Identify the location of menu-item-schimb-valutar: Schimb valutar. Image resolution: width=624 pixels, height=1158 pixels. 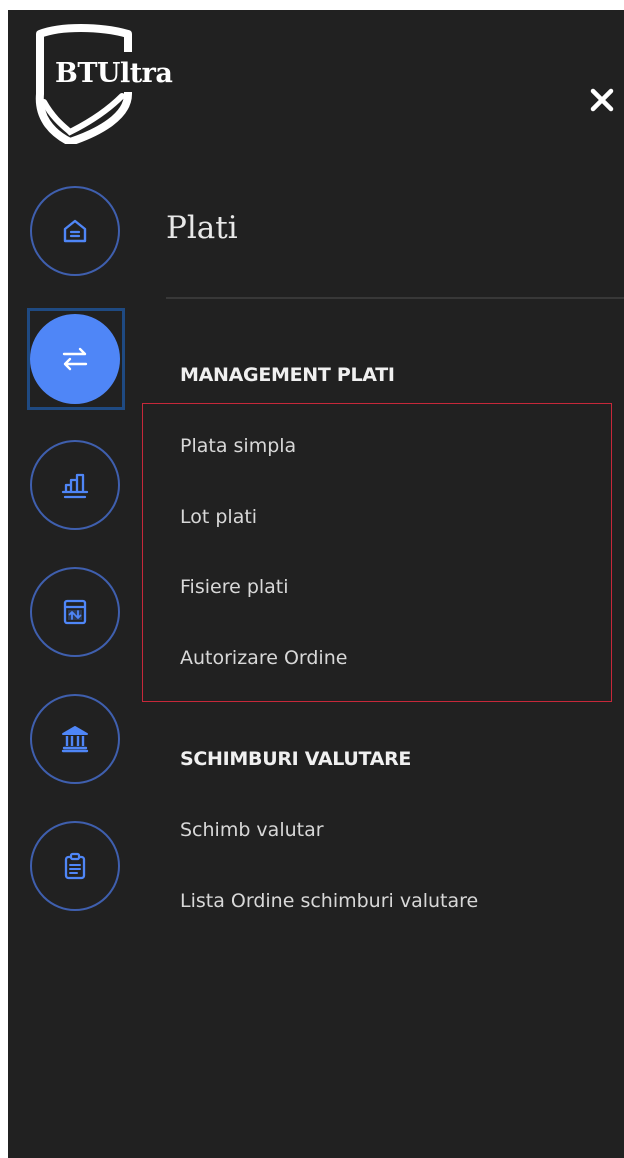
(252, 830).